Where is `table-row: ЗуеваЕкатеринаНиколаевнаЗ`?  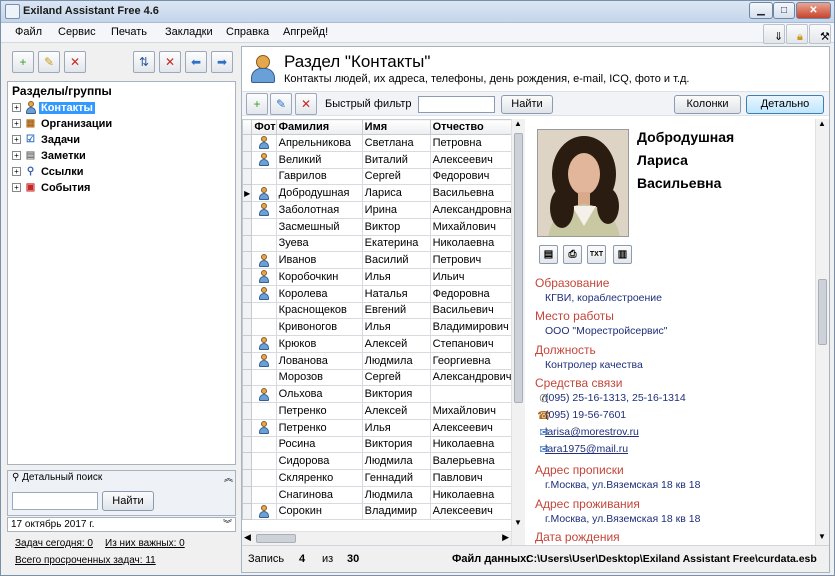
table-row: ЗуеваЕкатеринаНиколаевнаЗ is located at coordinates (383, 243).